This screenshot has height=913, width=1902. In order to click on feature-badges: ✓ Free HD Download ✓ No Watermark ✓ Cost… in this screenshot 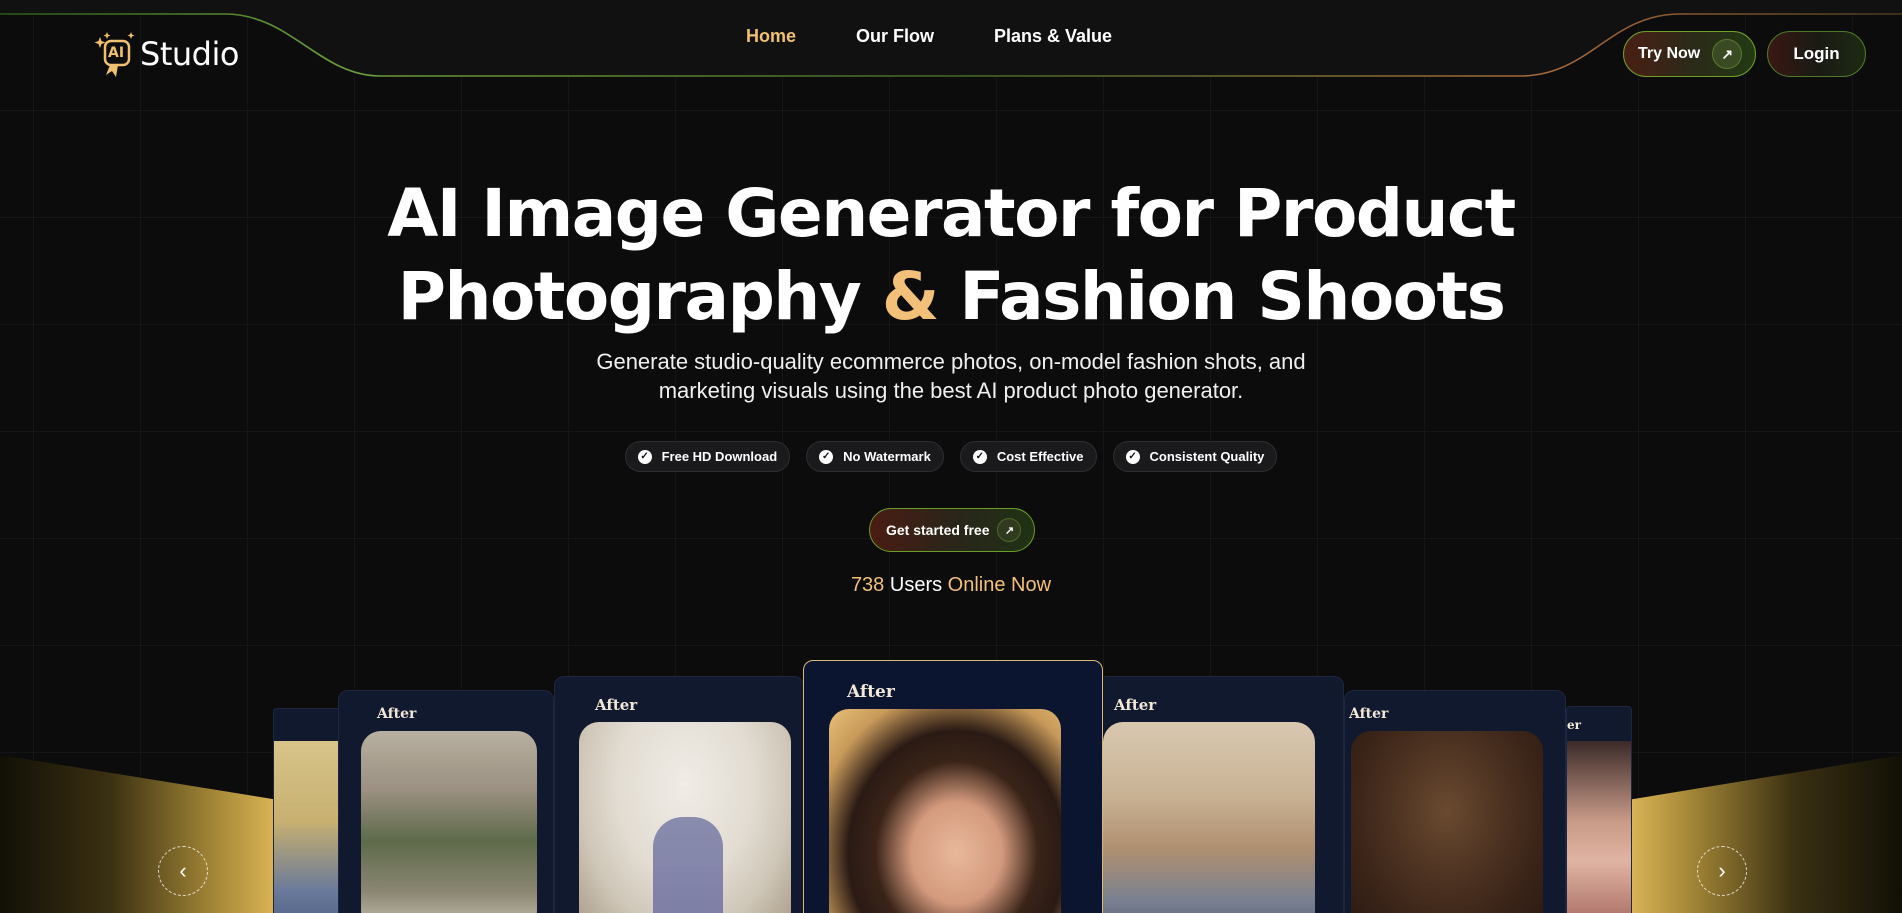, I will do `click(951, 456)`.